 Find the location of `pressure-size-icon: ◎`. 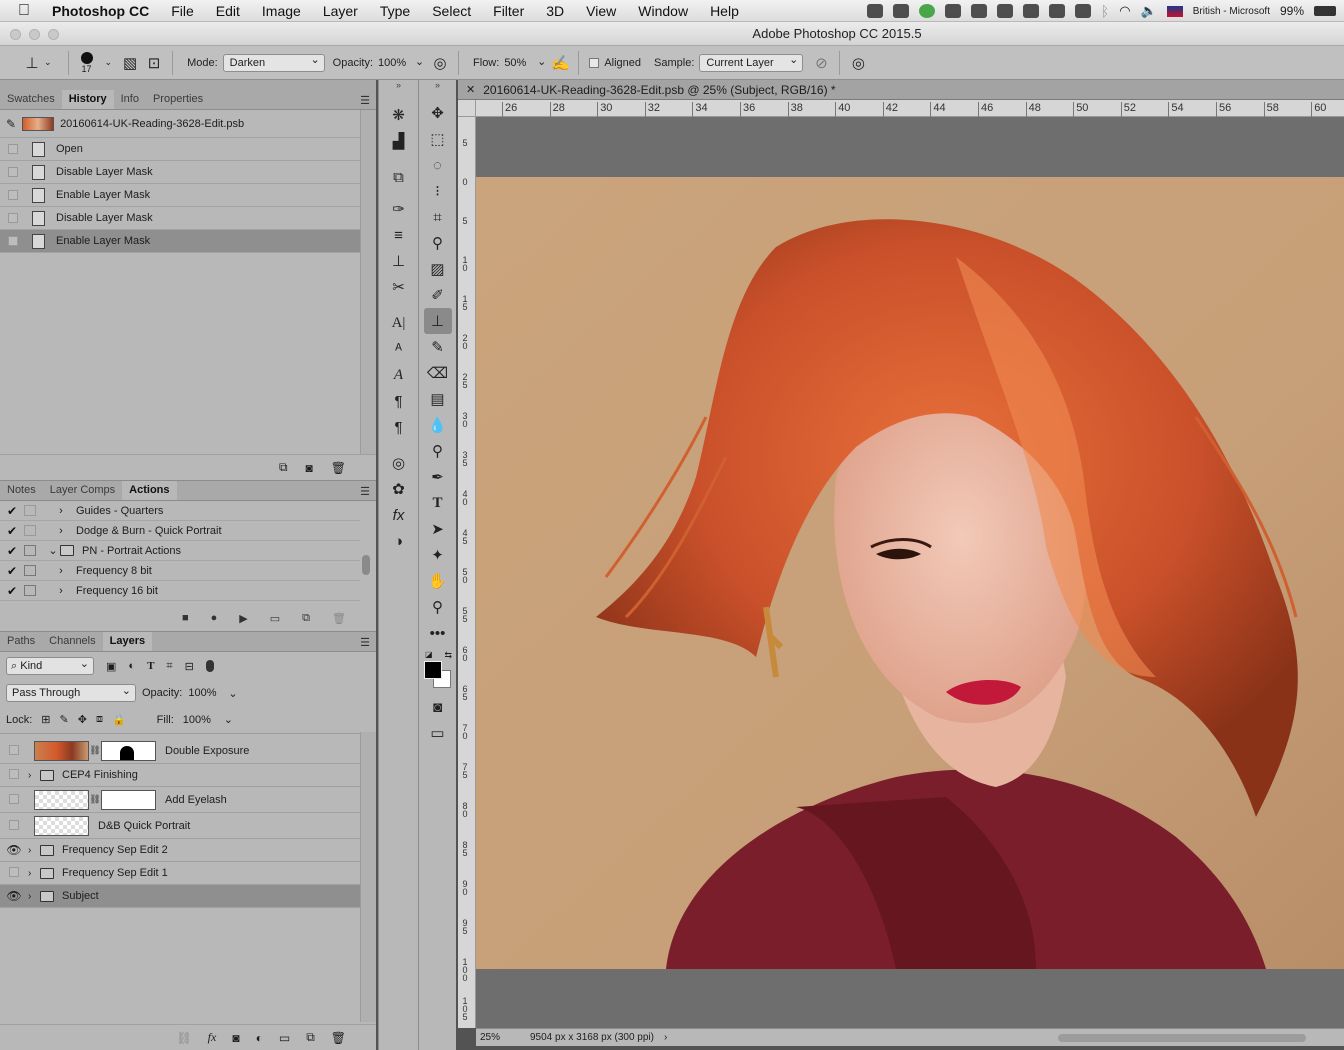

pressure-size-icon: ◎ is located at coordinates (858, 63).